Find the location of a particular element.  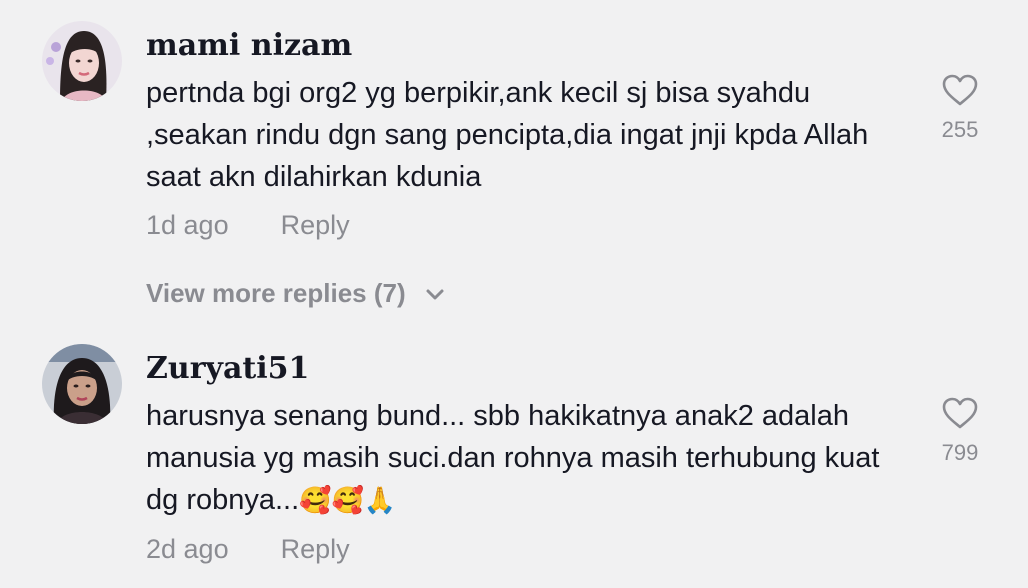

view-more-replies-button: View more replies (7) is located at coordinates (295, 293).